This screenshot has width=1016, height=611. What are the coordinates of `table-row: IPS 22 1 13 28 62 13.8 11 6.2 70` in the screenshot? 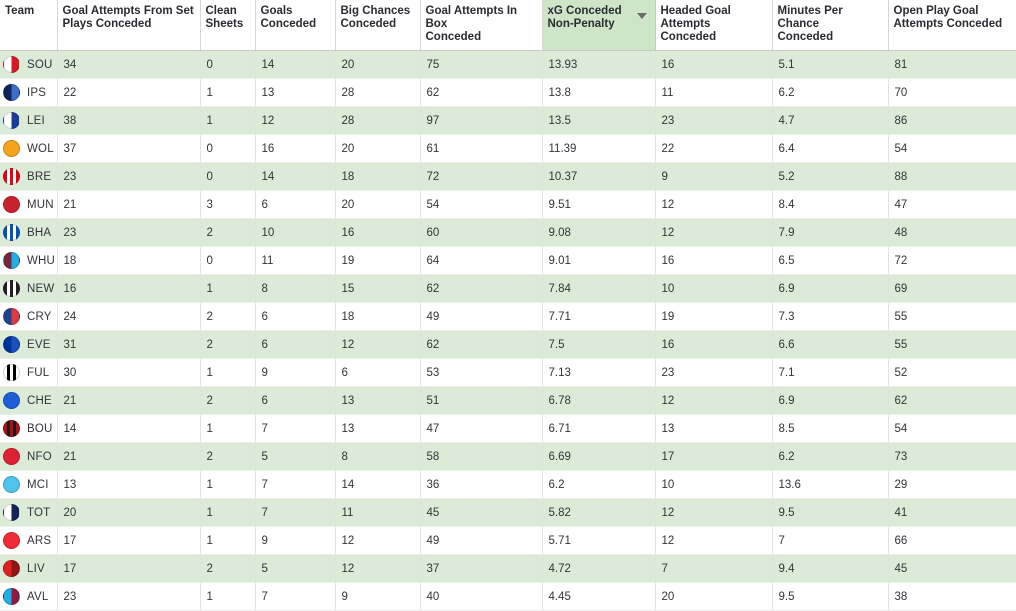 It's located at (508, 92).